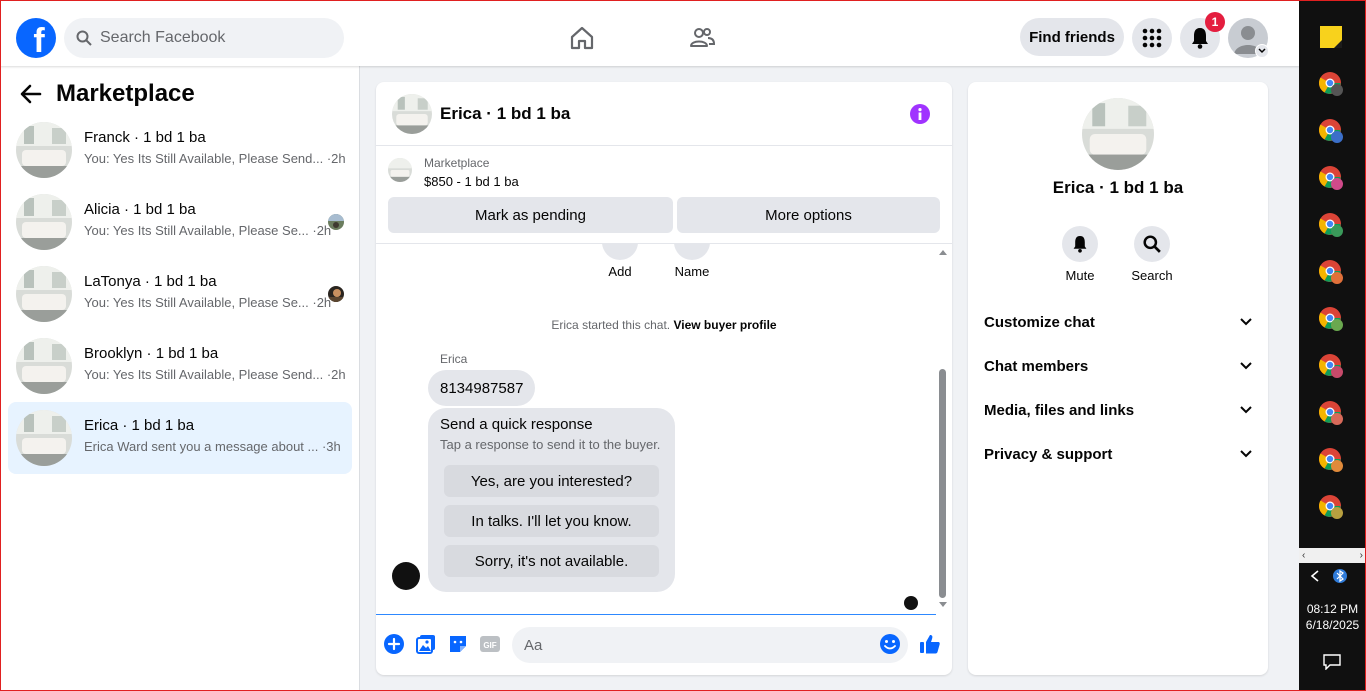  What do you see at coordinates (1303, 555) in the screenshot?
I see `scroll-left-icon: ‹` at bounding box center [1303, 555].